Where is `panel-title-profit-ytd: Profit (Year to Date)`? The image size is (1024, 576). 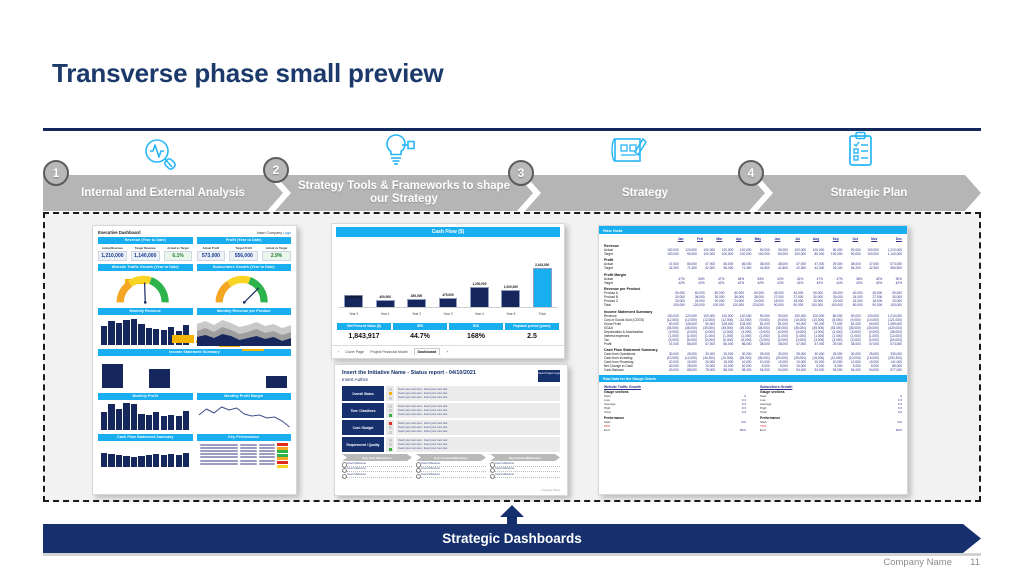
panel-title-profit-ytd: Profit (Year to Date) is located at coordinates (243, 240).